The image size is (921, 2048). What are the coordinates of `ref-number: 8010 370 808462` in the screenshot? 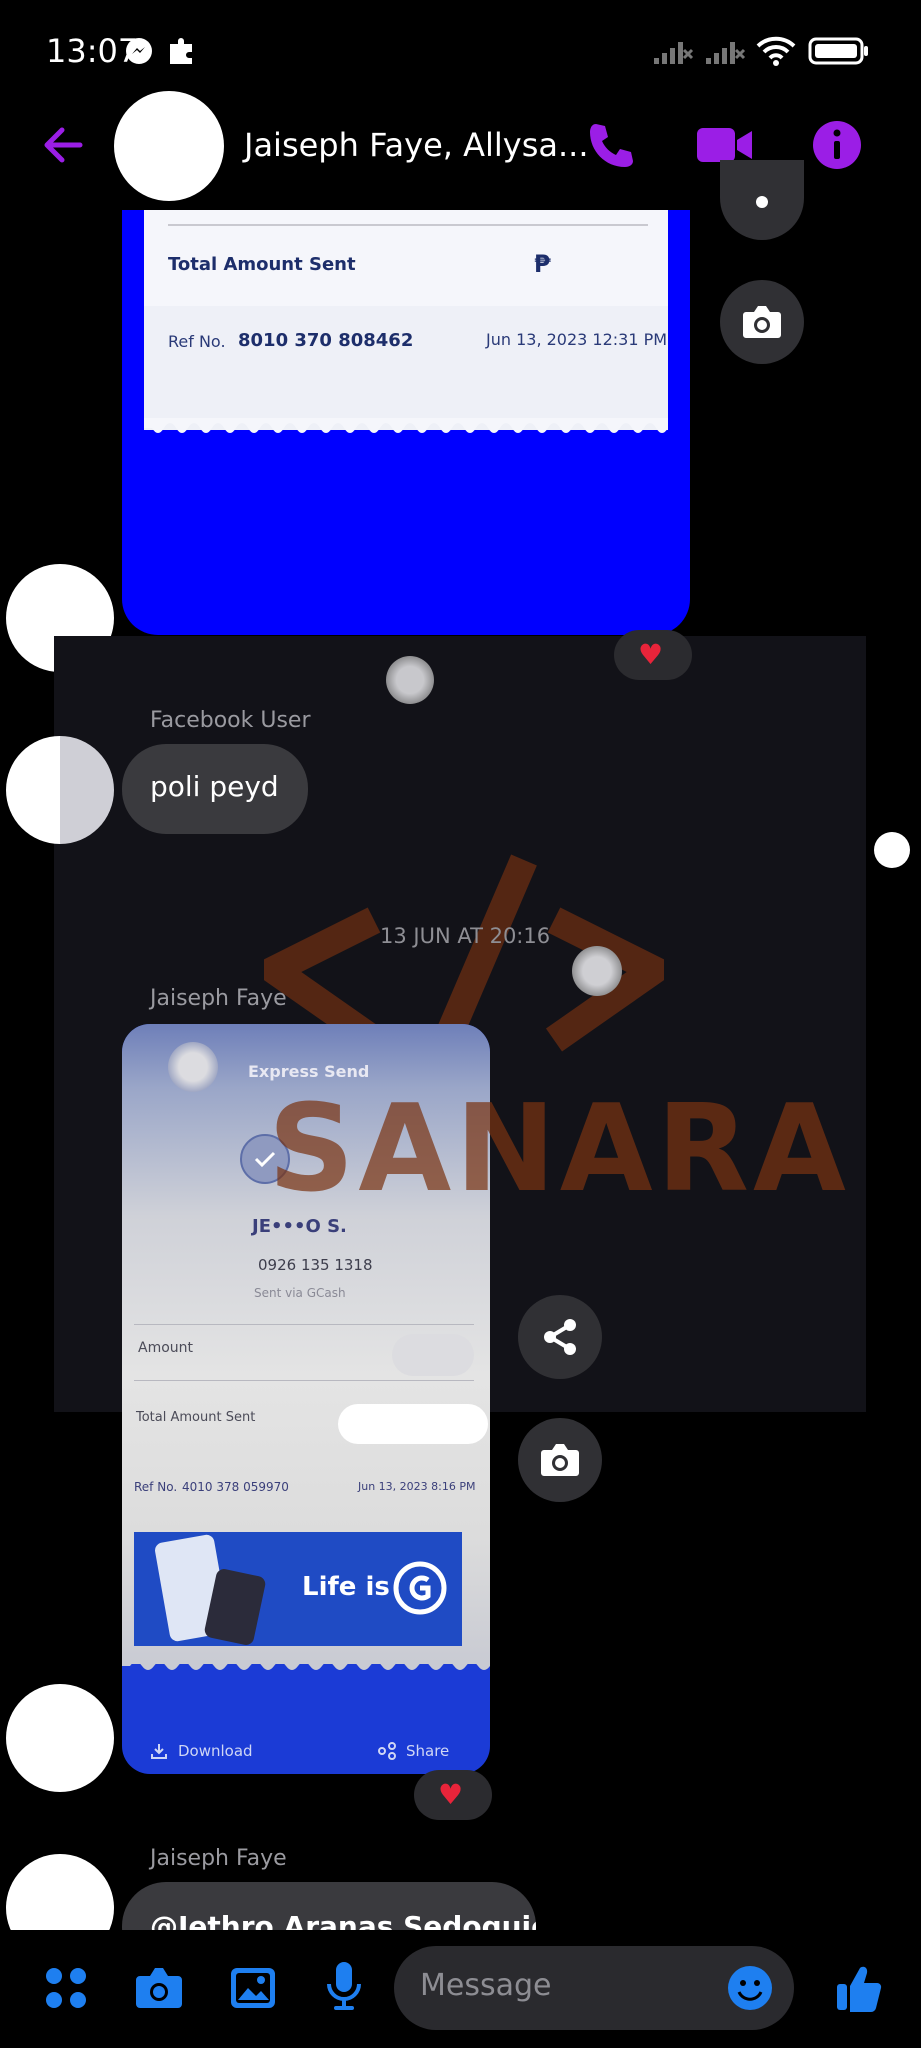 It's located at (326, 340).